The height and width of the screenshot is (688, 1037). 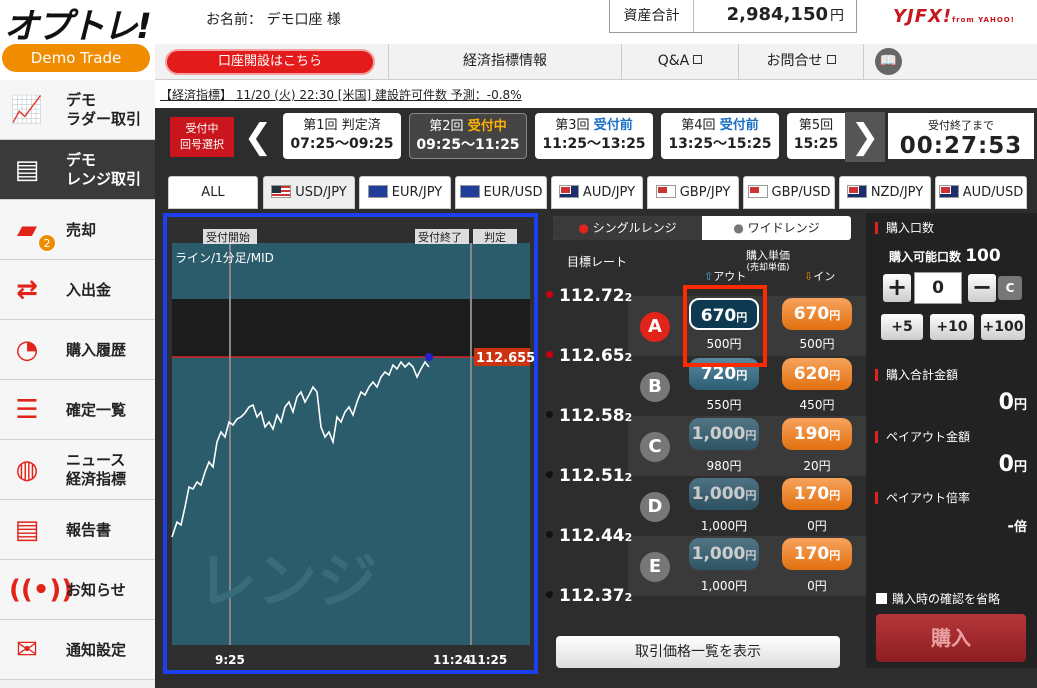 I want to click on target-rate-label: 目標レート, so click(x=597, y=262).